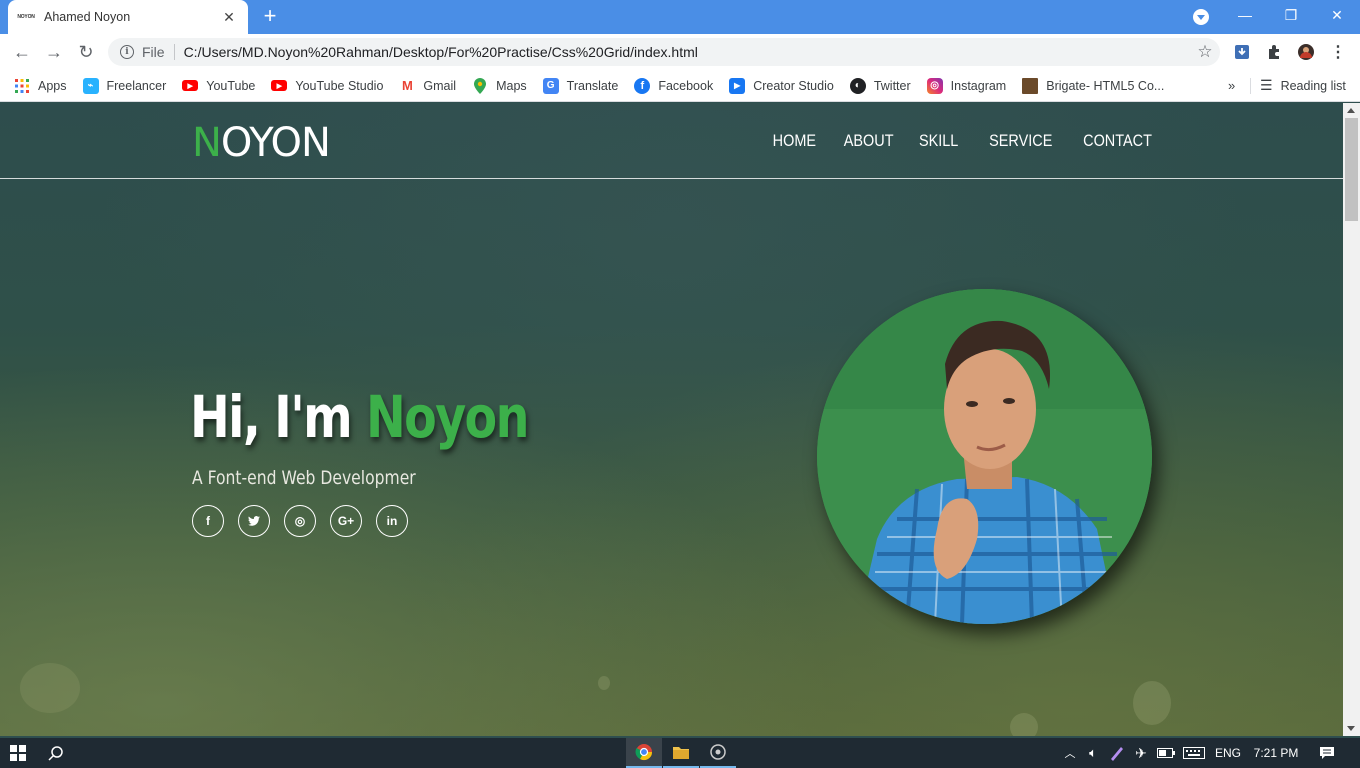 This screenshot has width=1360, height=768. I want to click on brigate-icon, so click(1030, 85).